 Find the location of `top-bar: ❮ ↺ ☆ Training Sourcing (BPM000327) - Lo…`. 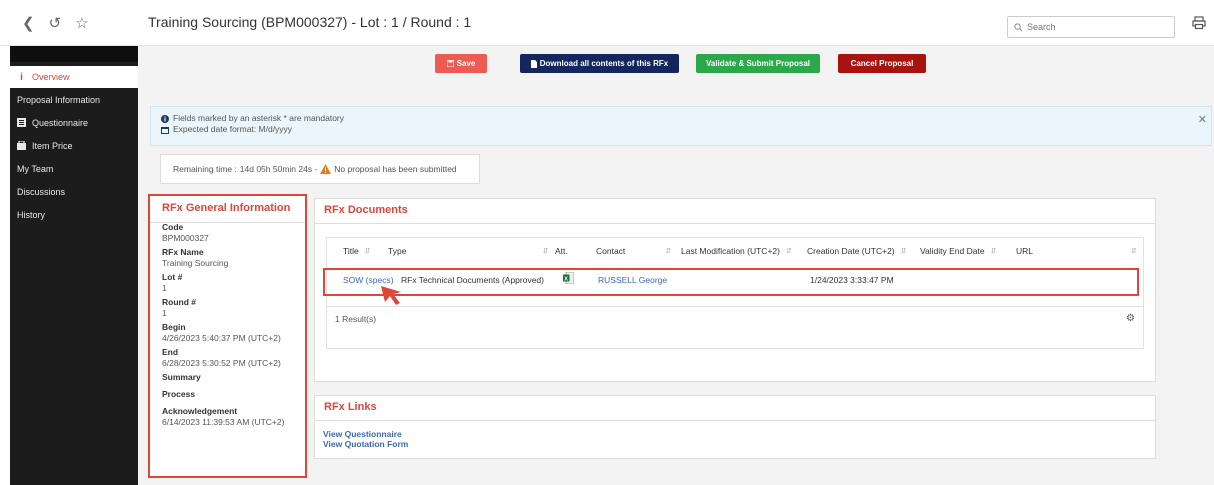

top-bar: ❮ ↺ ☆ Training Sourcing (BPM000327) - Lo… is located at coordinates (607, 23).